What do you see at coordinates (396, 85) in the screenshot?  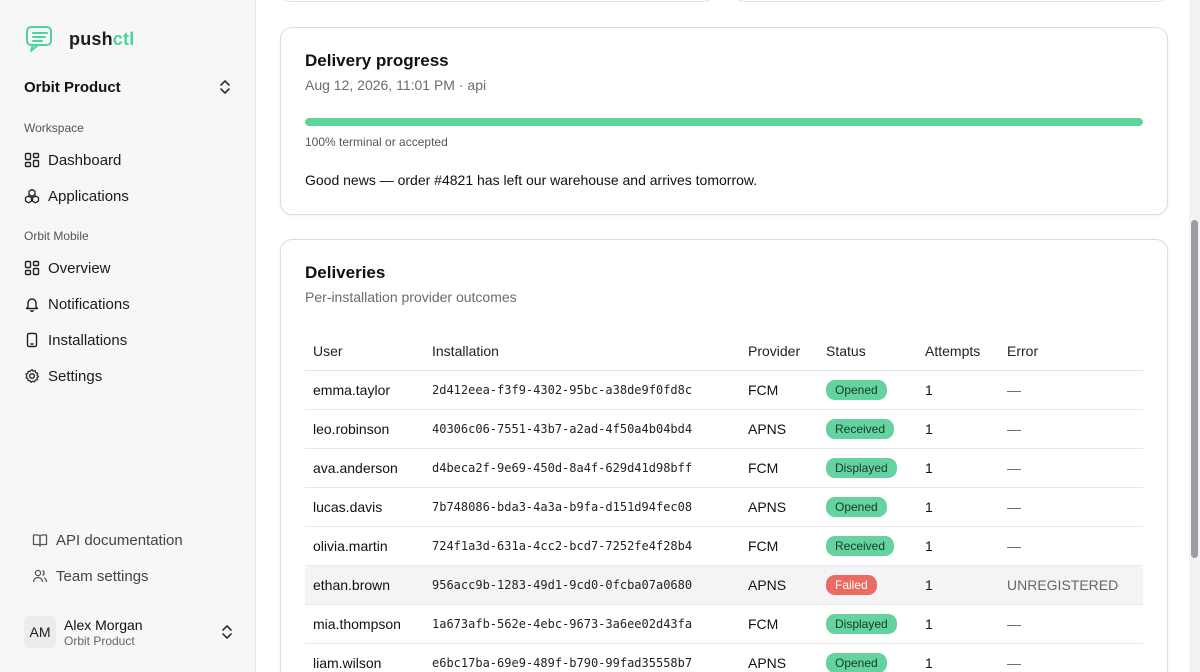 I see `delivery-progress-subtitle: Aug 12, 2026, 11:01 PM · api` at bounding box center [396, 85].